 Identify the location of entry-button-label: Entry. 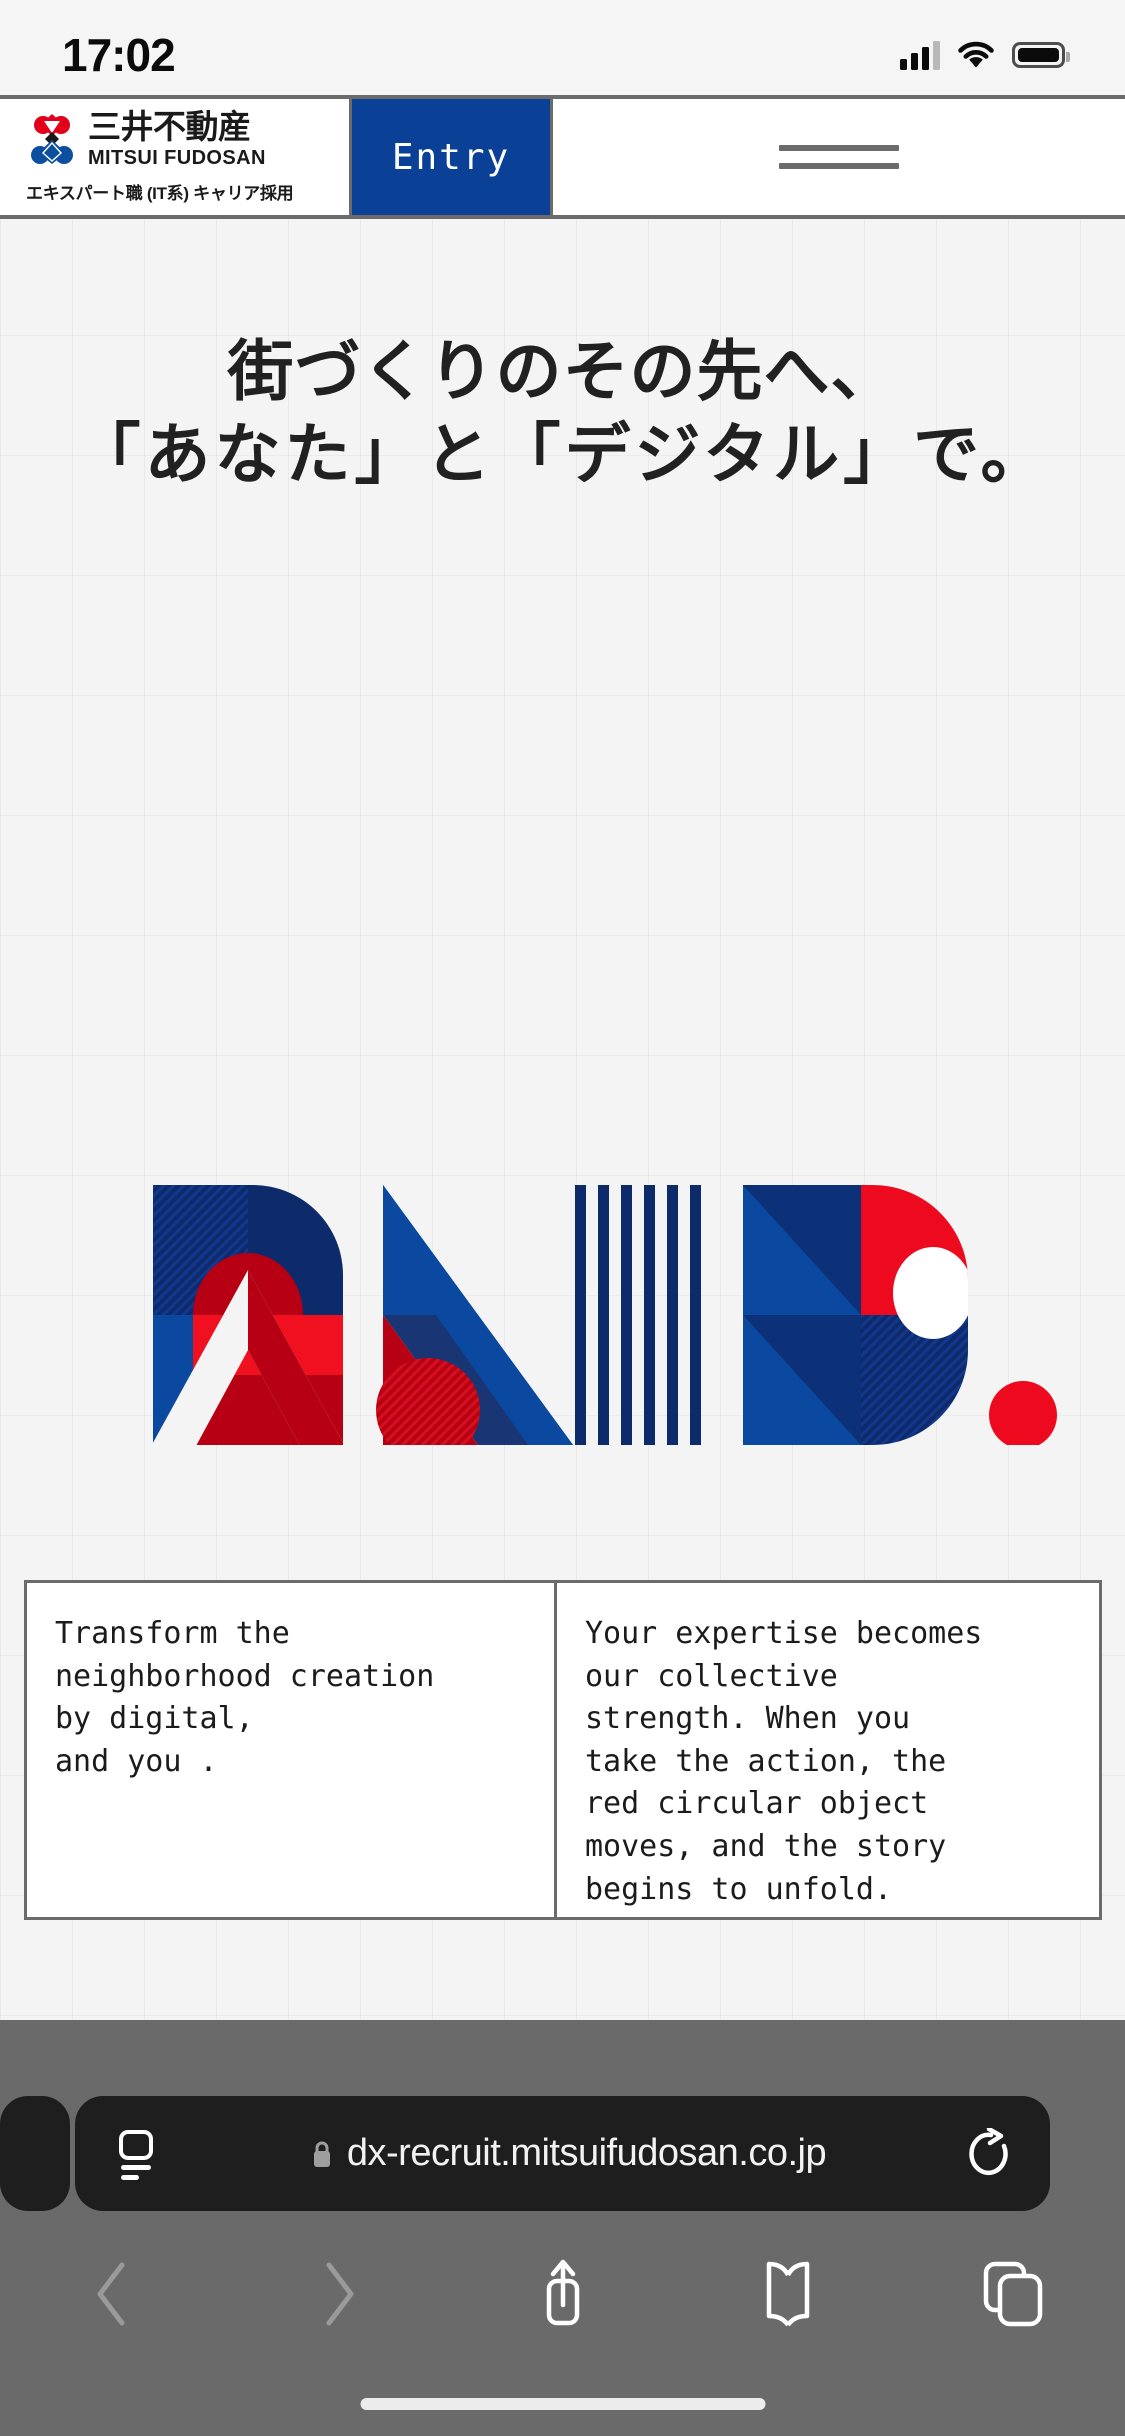
(451, 157).